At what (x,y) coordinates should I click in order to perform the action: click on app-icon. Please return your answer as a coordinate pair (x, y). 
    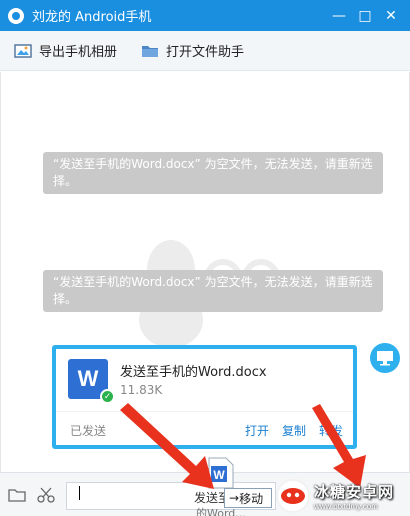
    Looking at the image, I should click on (16, 15).